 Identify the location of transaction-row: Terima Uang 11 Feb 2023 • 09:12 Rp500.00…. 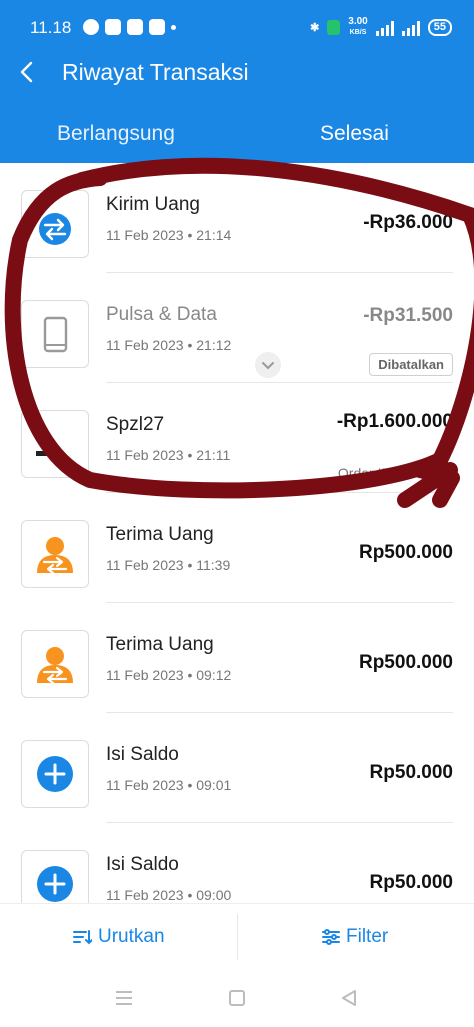
(237, 658).